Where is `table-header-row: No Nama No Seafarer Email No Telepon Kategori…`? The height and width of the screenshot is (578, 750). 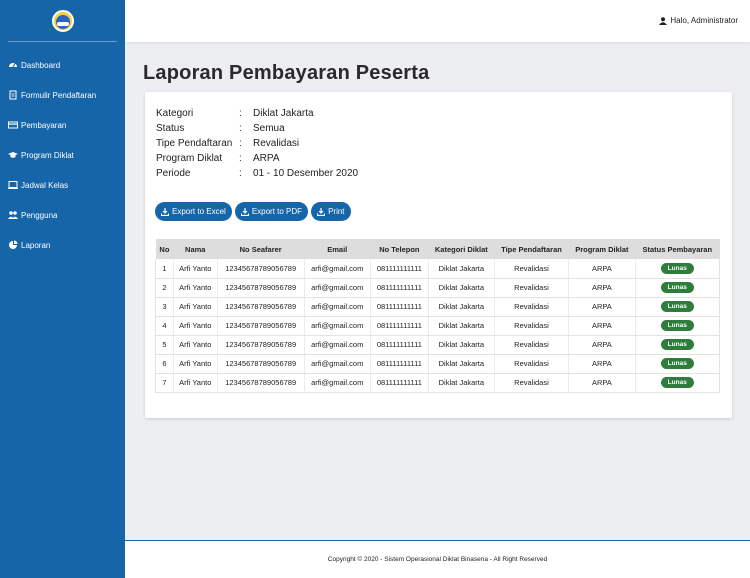 table-header-row: No Nama No Seafarer Email No Telepon Kategori… is located at coordinates (437, 249).